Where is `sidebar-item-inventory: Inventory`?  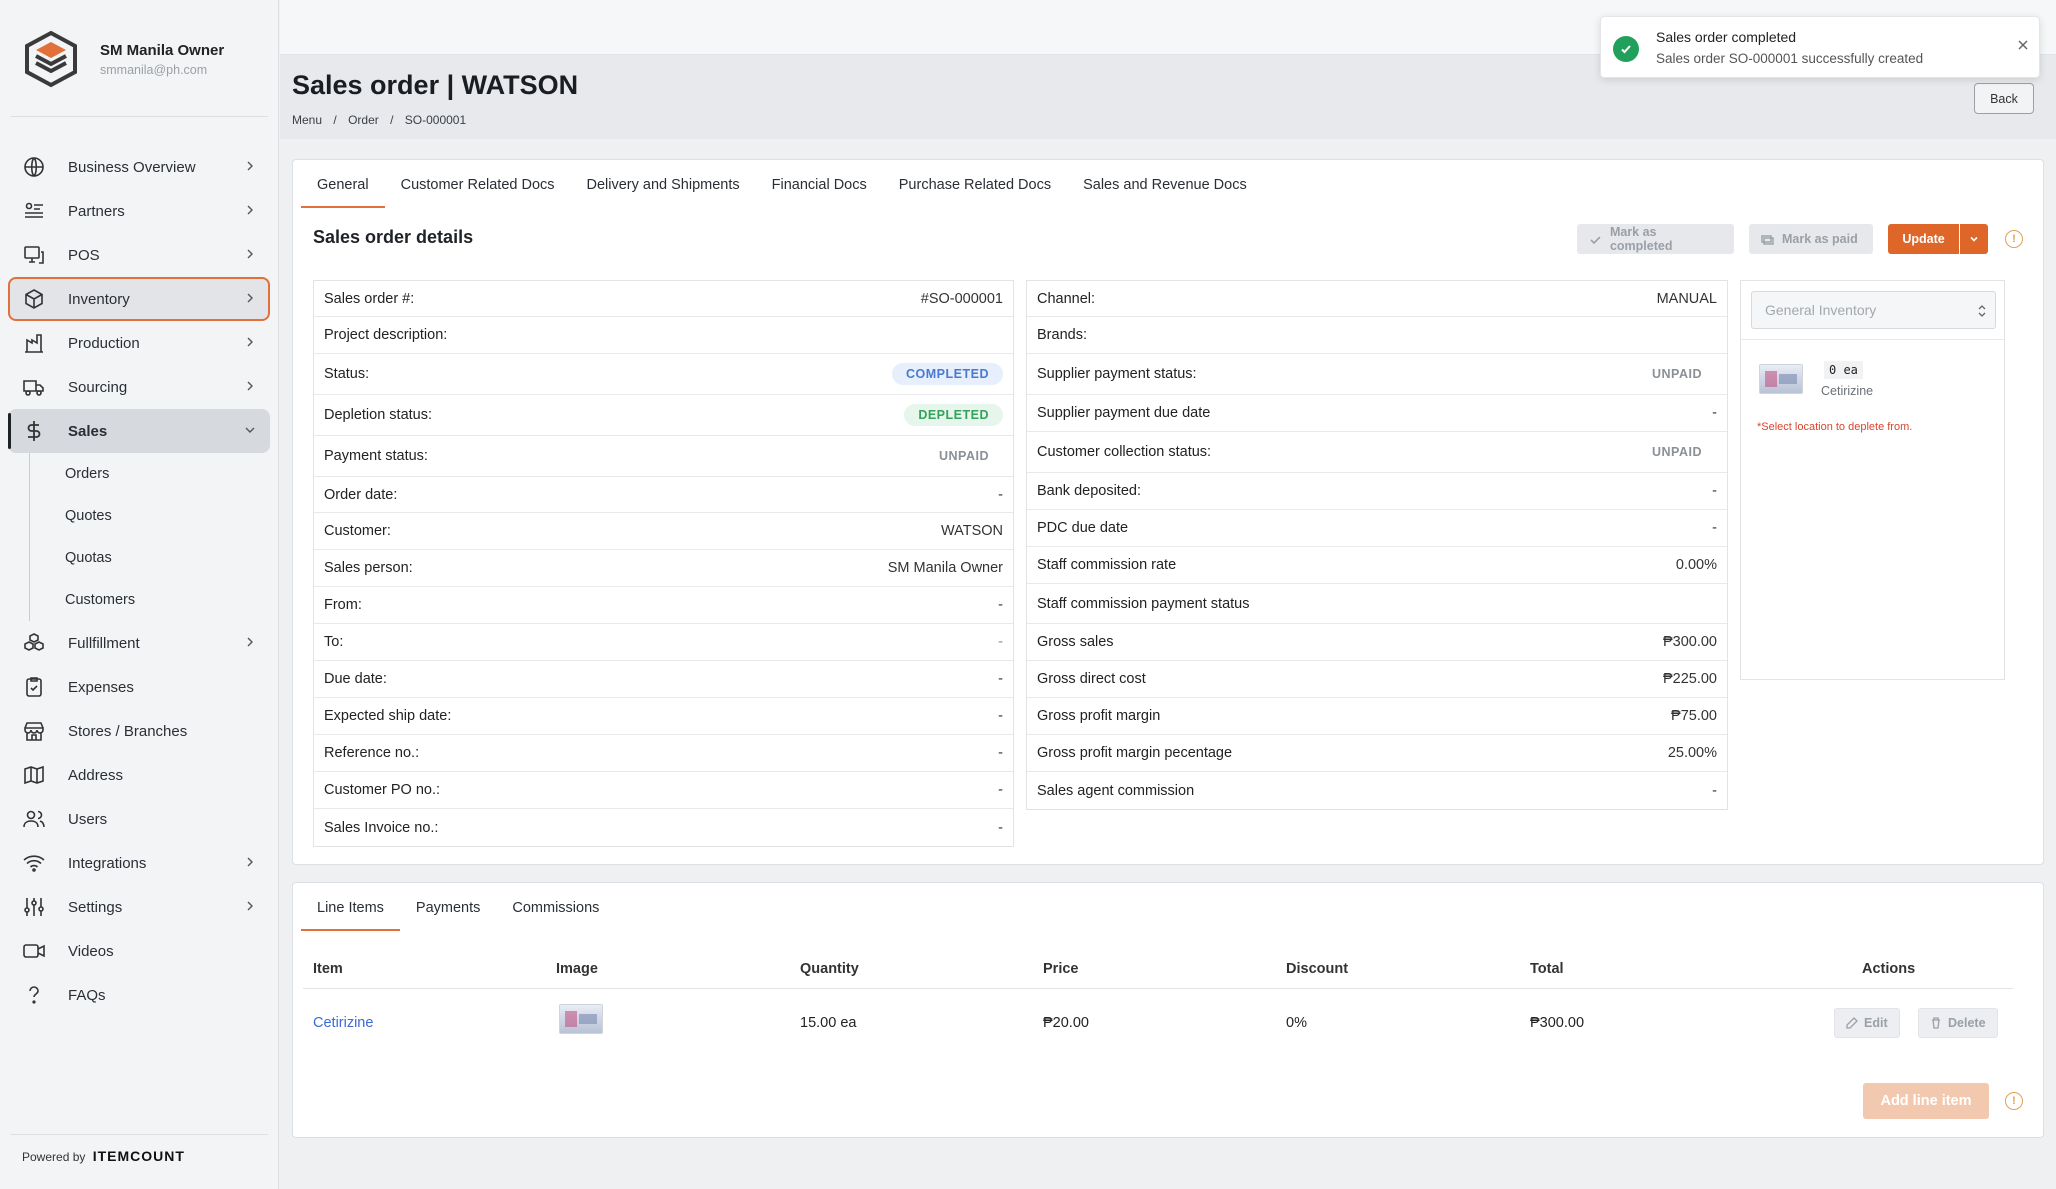
sidebar-item-inventory: Inventory is located at coordinates (139, 299).